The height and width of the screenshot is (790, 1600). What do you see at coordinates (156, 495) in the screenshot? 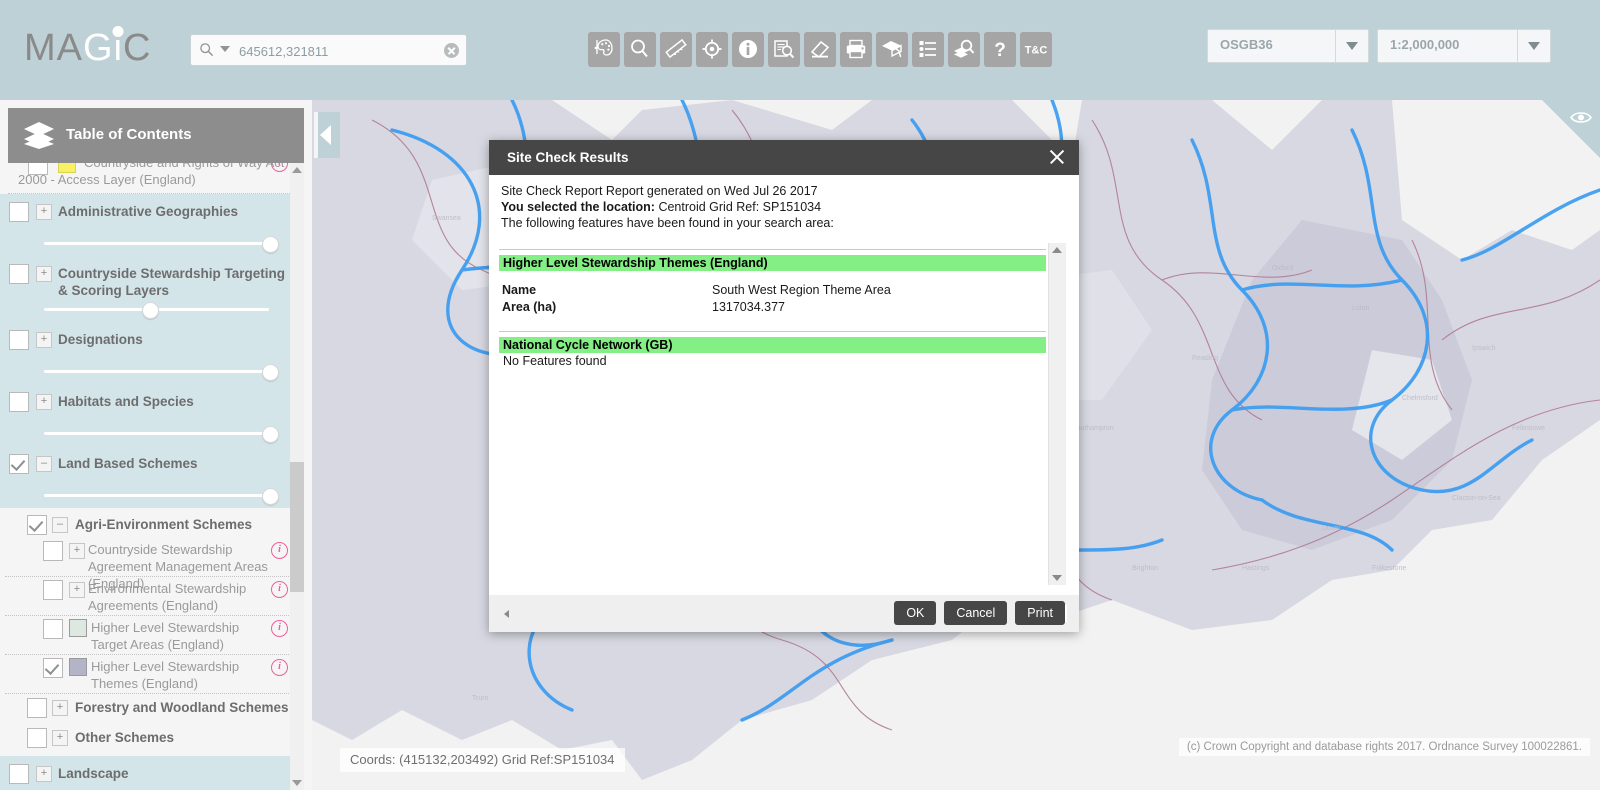
I see `slider-track` at bounding box center [156, 495].